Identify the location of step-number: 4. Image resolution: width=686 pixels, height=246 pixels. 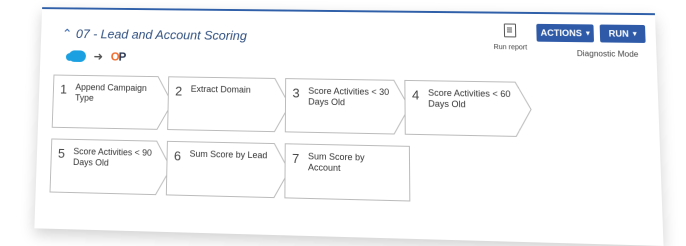
(415, 94).